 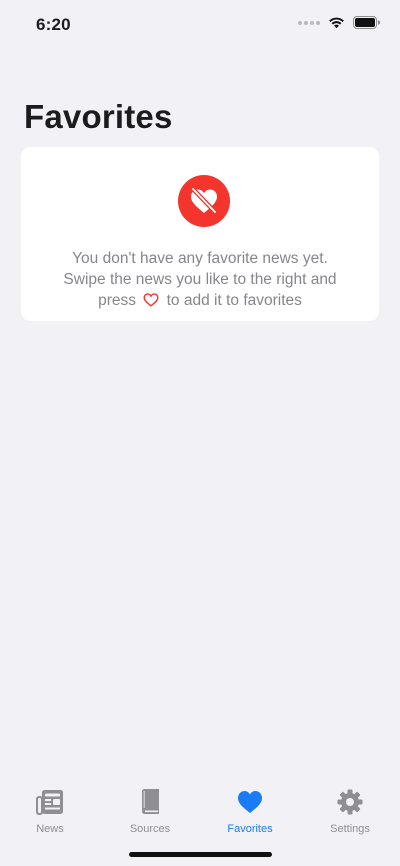 What do you see at coordinates (336, 23) in the screenshot?
I see `wifi-icon` at bounding box center [336, 23].